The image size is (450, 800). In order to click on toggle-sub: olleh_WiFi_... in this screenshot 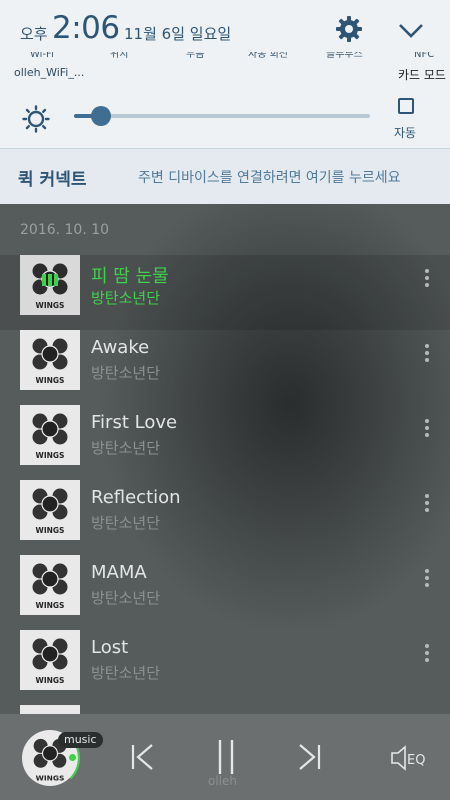, I will do `click(49, 72)`.